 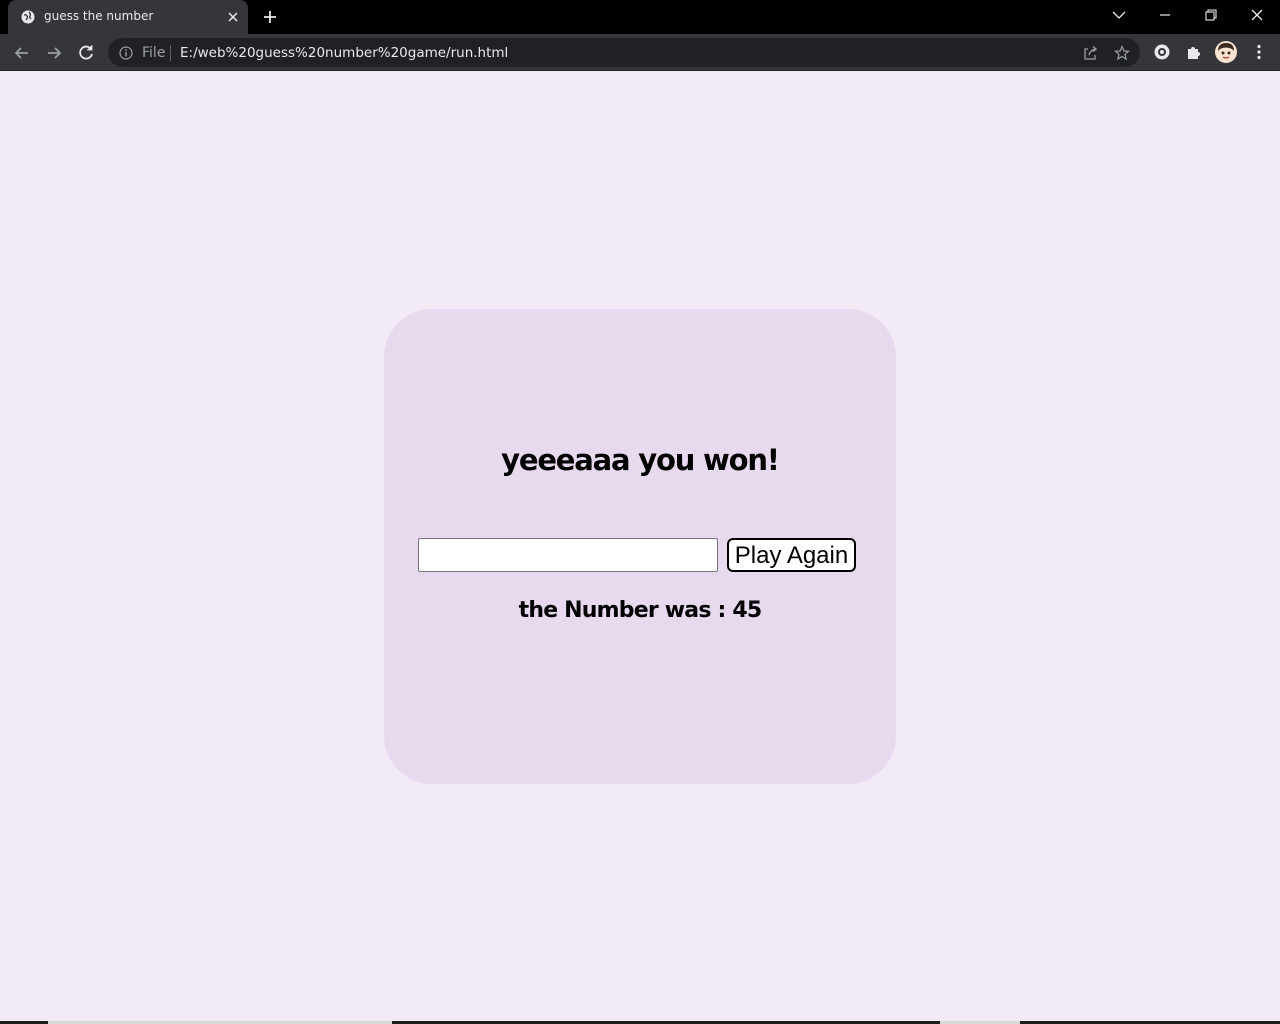 What do you see at coordinates (640, 17) in the screenshot?
I see `tab-strip: guess the number` at bounding box center [640, 17].